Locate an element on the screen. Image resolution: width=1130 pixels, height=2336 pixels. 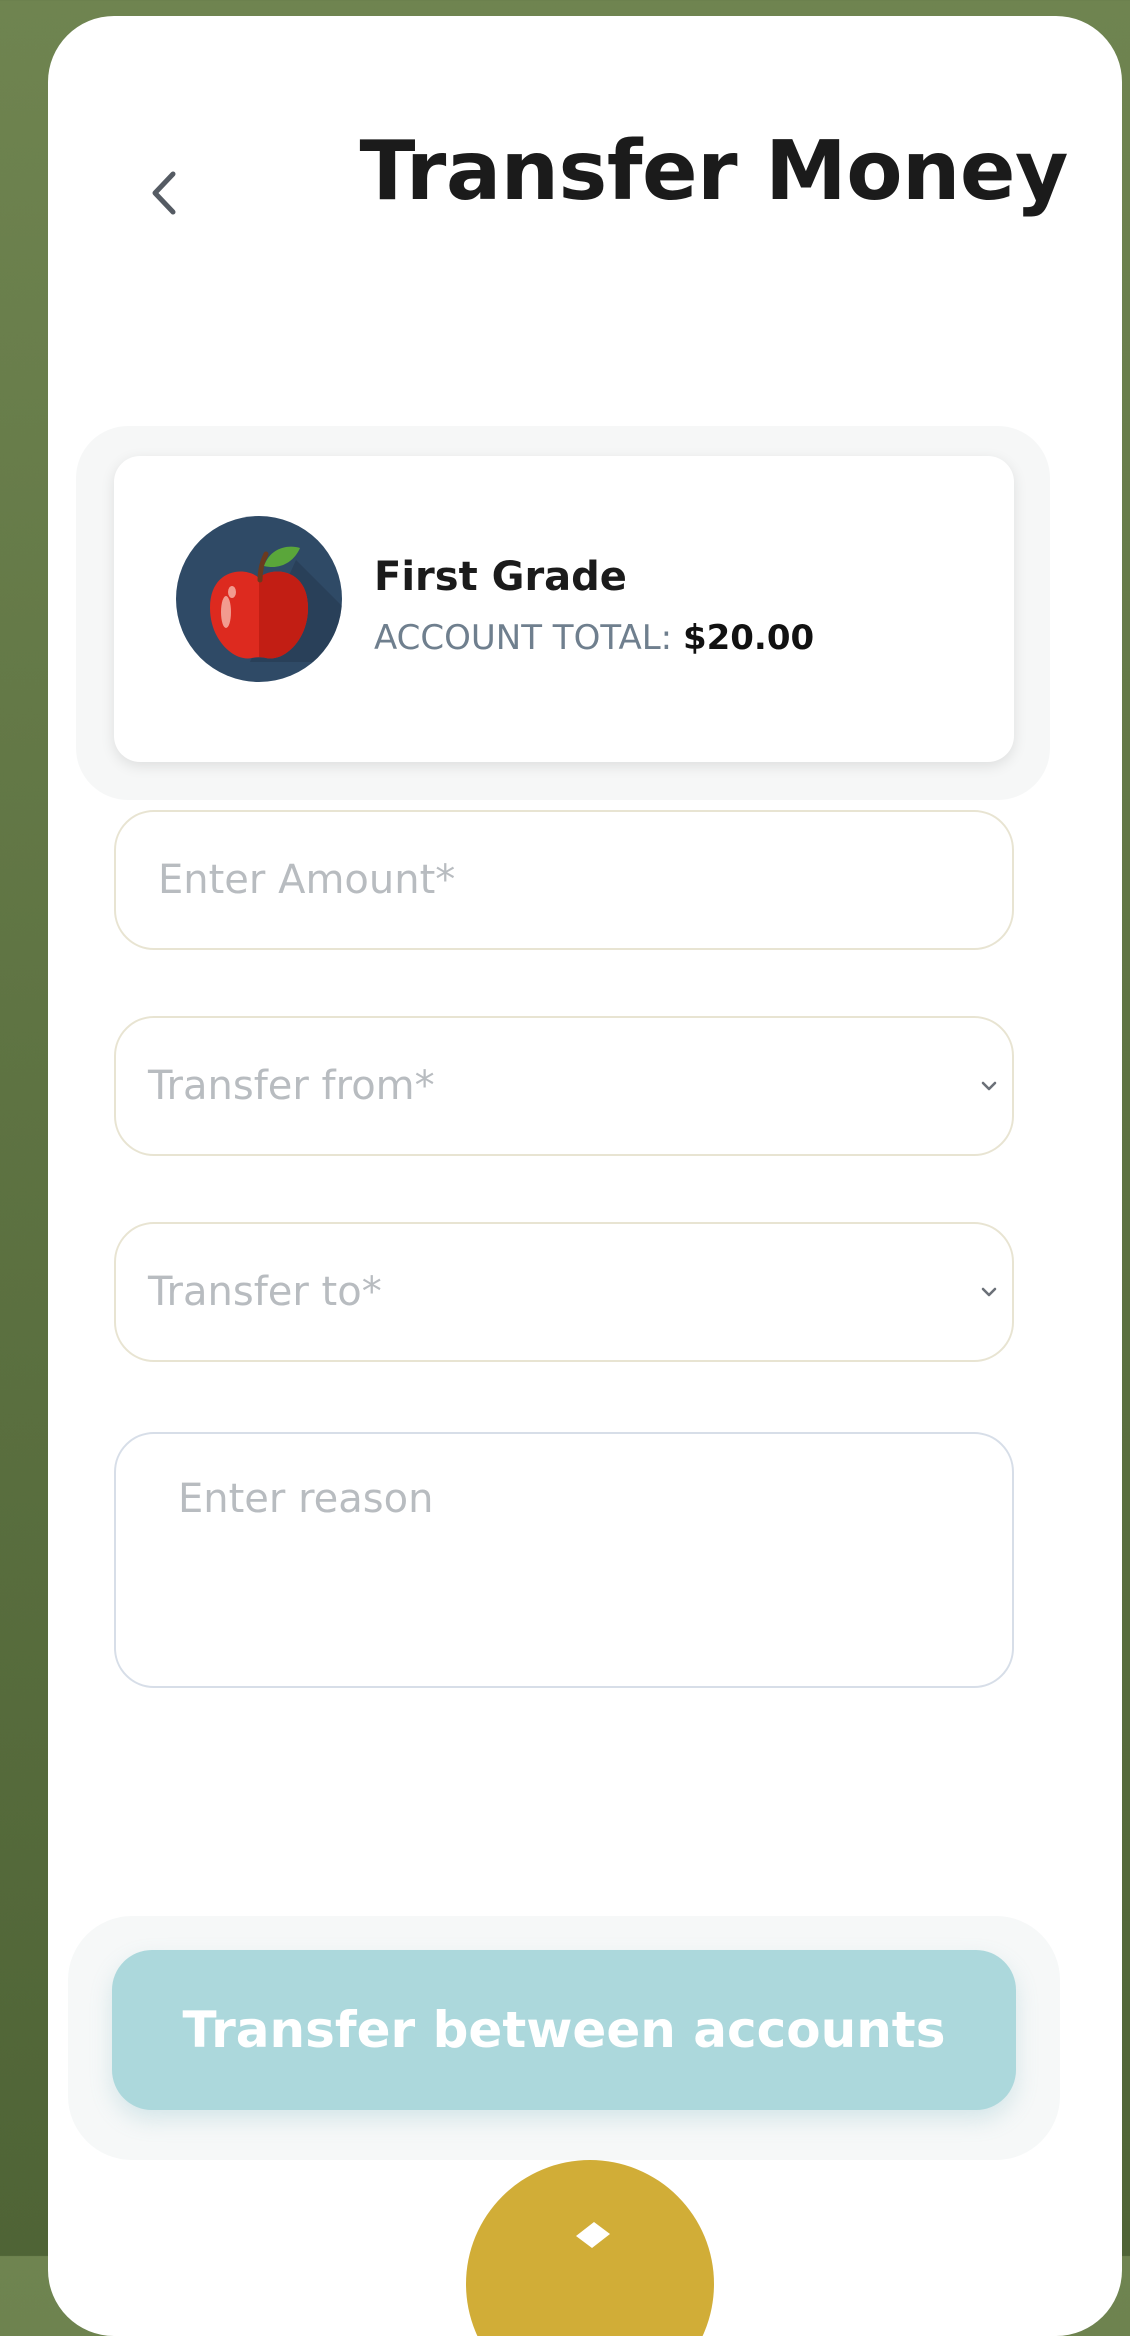
reason-placeholder: Enter reason is located at coordinates (306, 1499).